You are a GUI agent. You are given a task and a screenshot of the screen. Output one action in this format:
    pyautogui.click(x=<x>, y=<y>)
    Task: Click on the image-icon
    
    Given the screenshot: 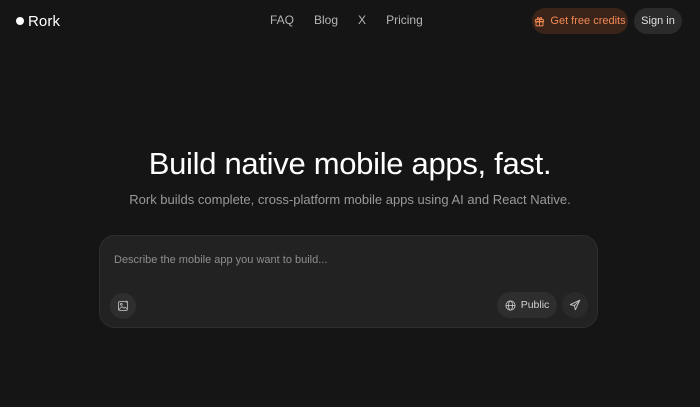 What is the action you would take?
    pyautogui.click(x=123, y=306)
    